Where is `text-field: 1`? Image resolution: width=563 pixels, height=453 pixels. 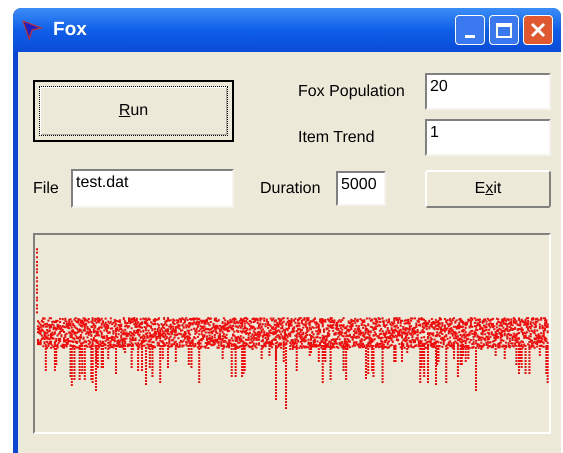 text-field: 1 is located at coordinates (488, 137).